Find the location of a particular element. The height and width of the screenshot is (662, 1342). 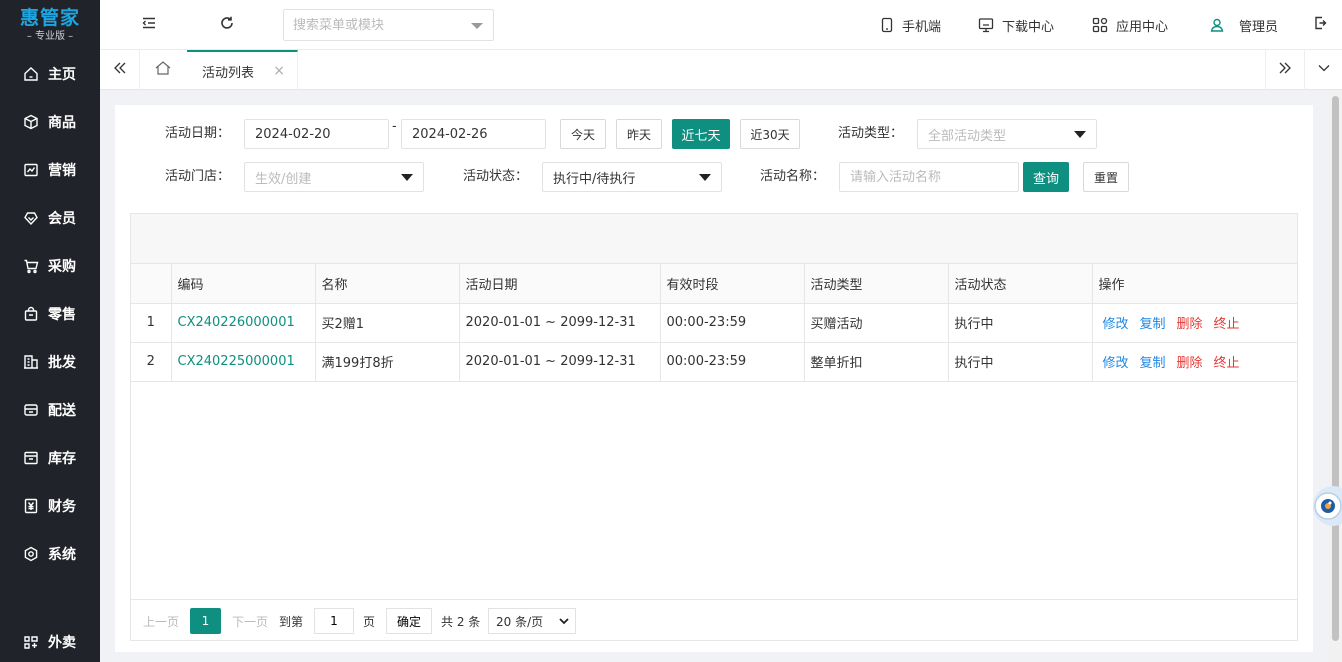

phone-icon is located at coordinates (887, 25).